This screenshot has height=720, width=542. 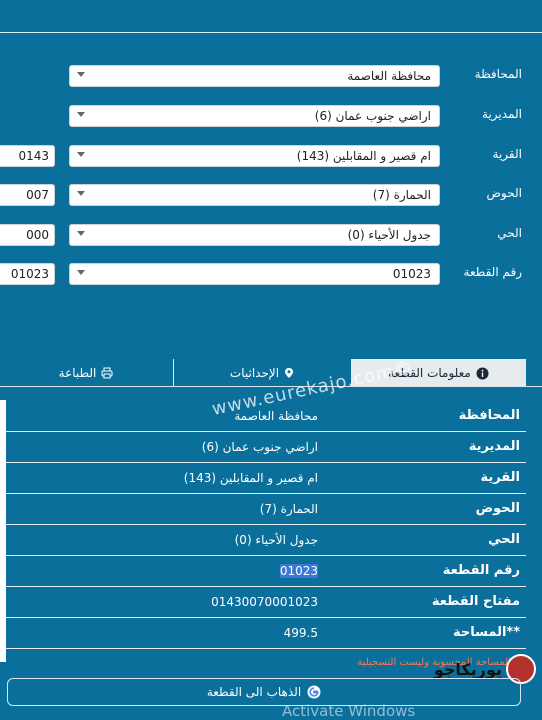 What do you see at coordinates (481, 570) in the screenshot?
I see `detail-key: رقم القطعة` at bounding box center [481, 570].